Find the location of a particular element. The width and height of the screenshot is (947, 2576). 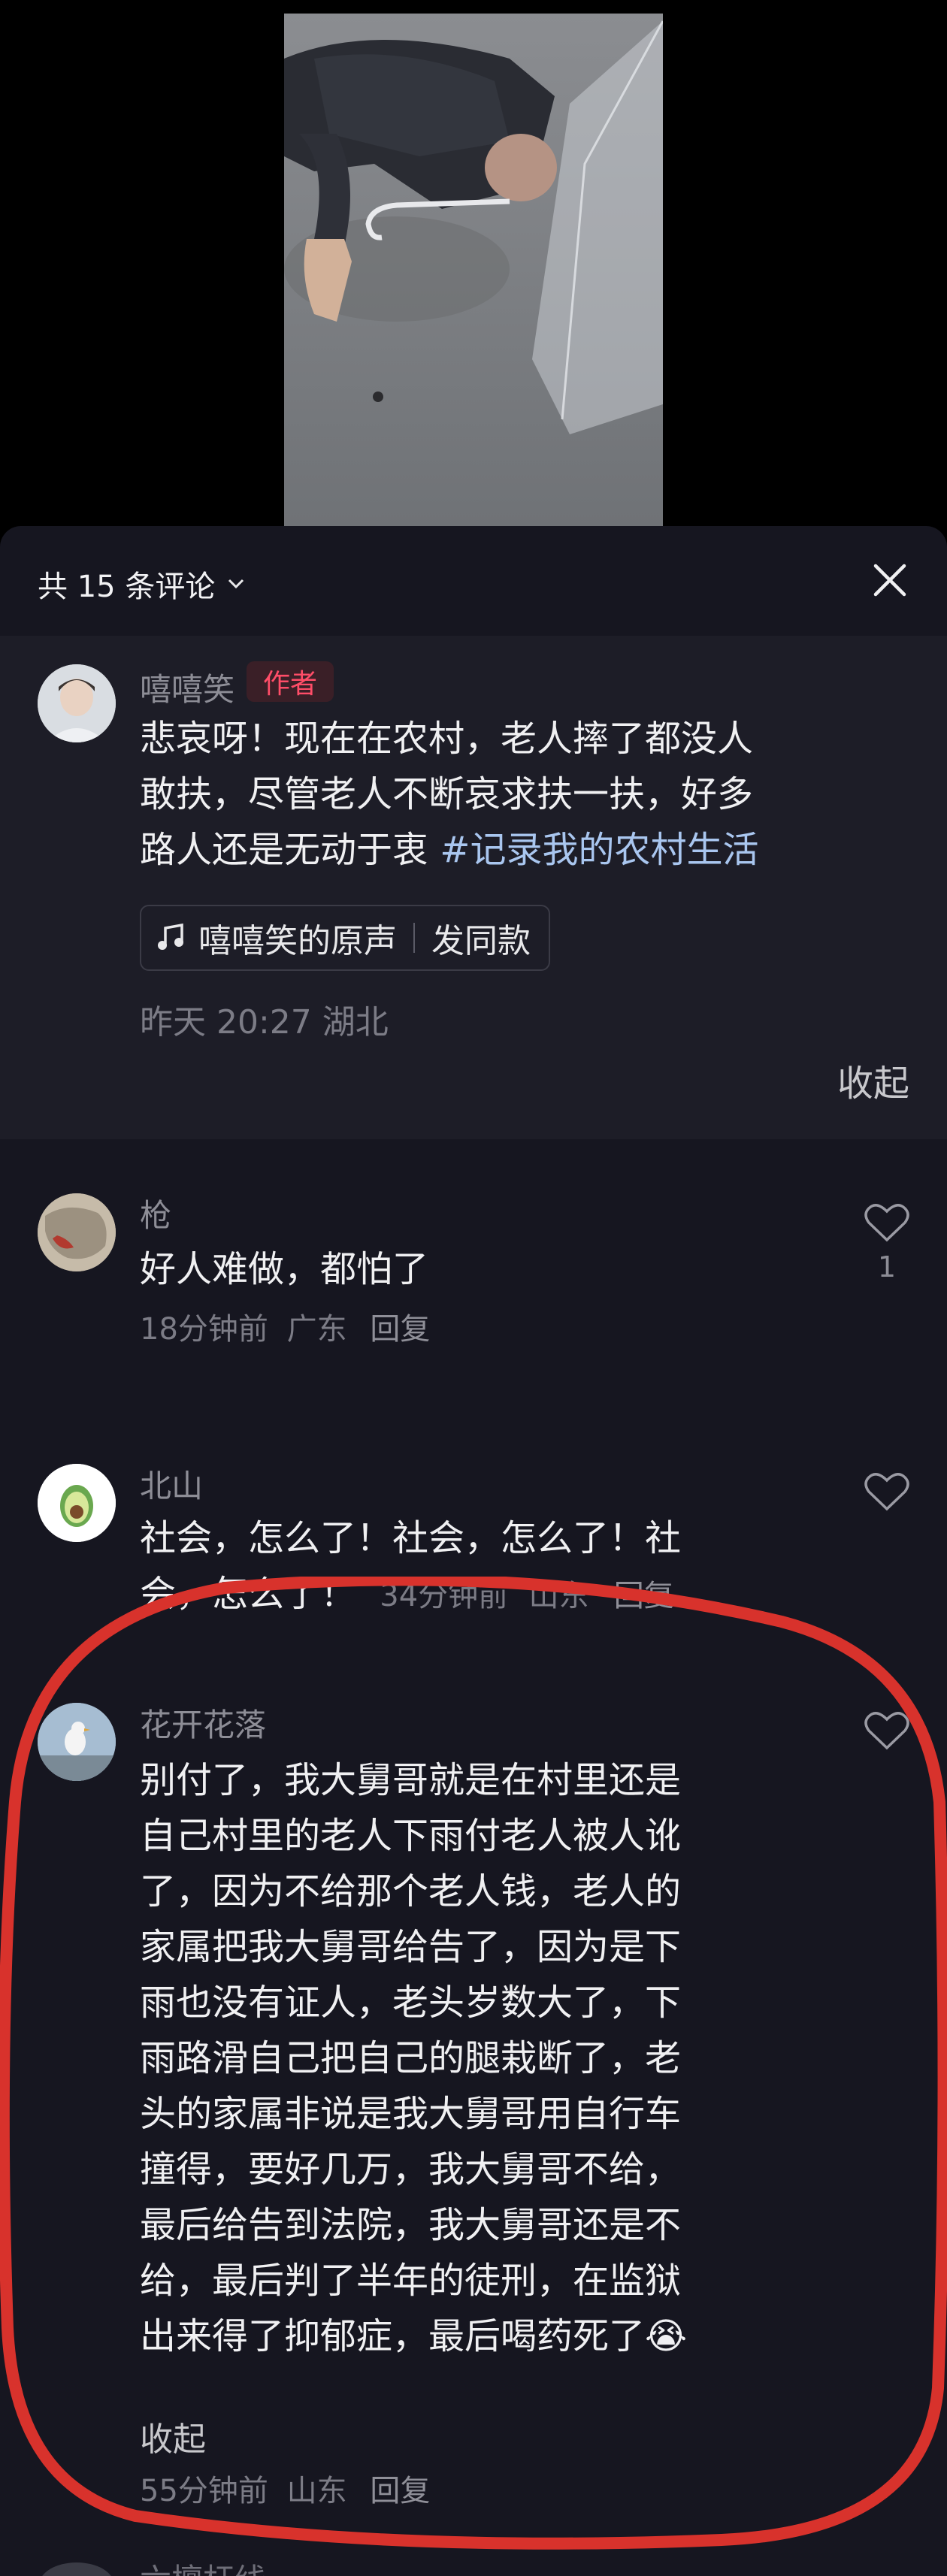

comment-text-line: 悲哀呀！现在在农村，老人摔了都没人 is located at coordinates (447, 739).